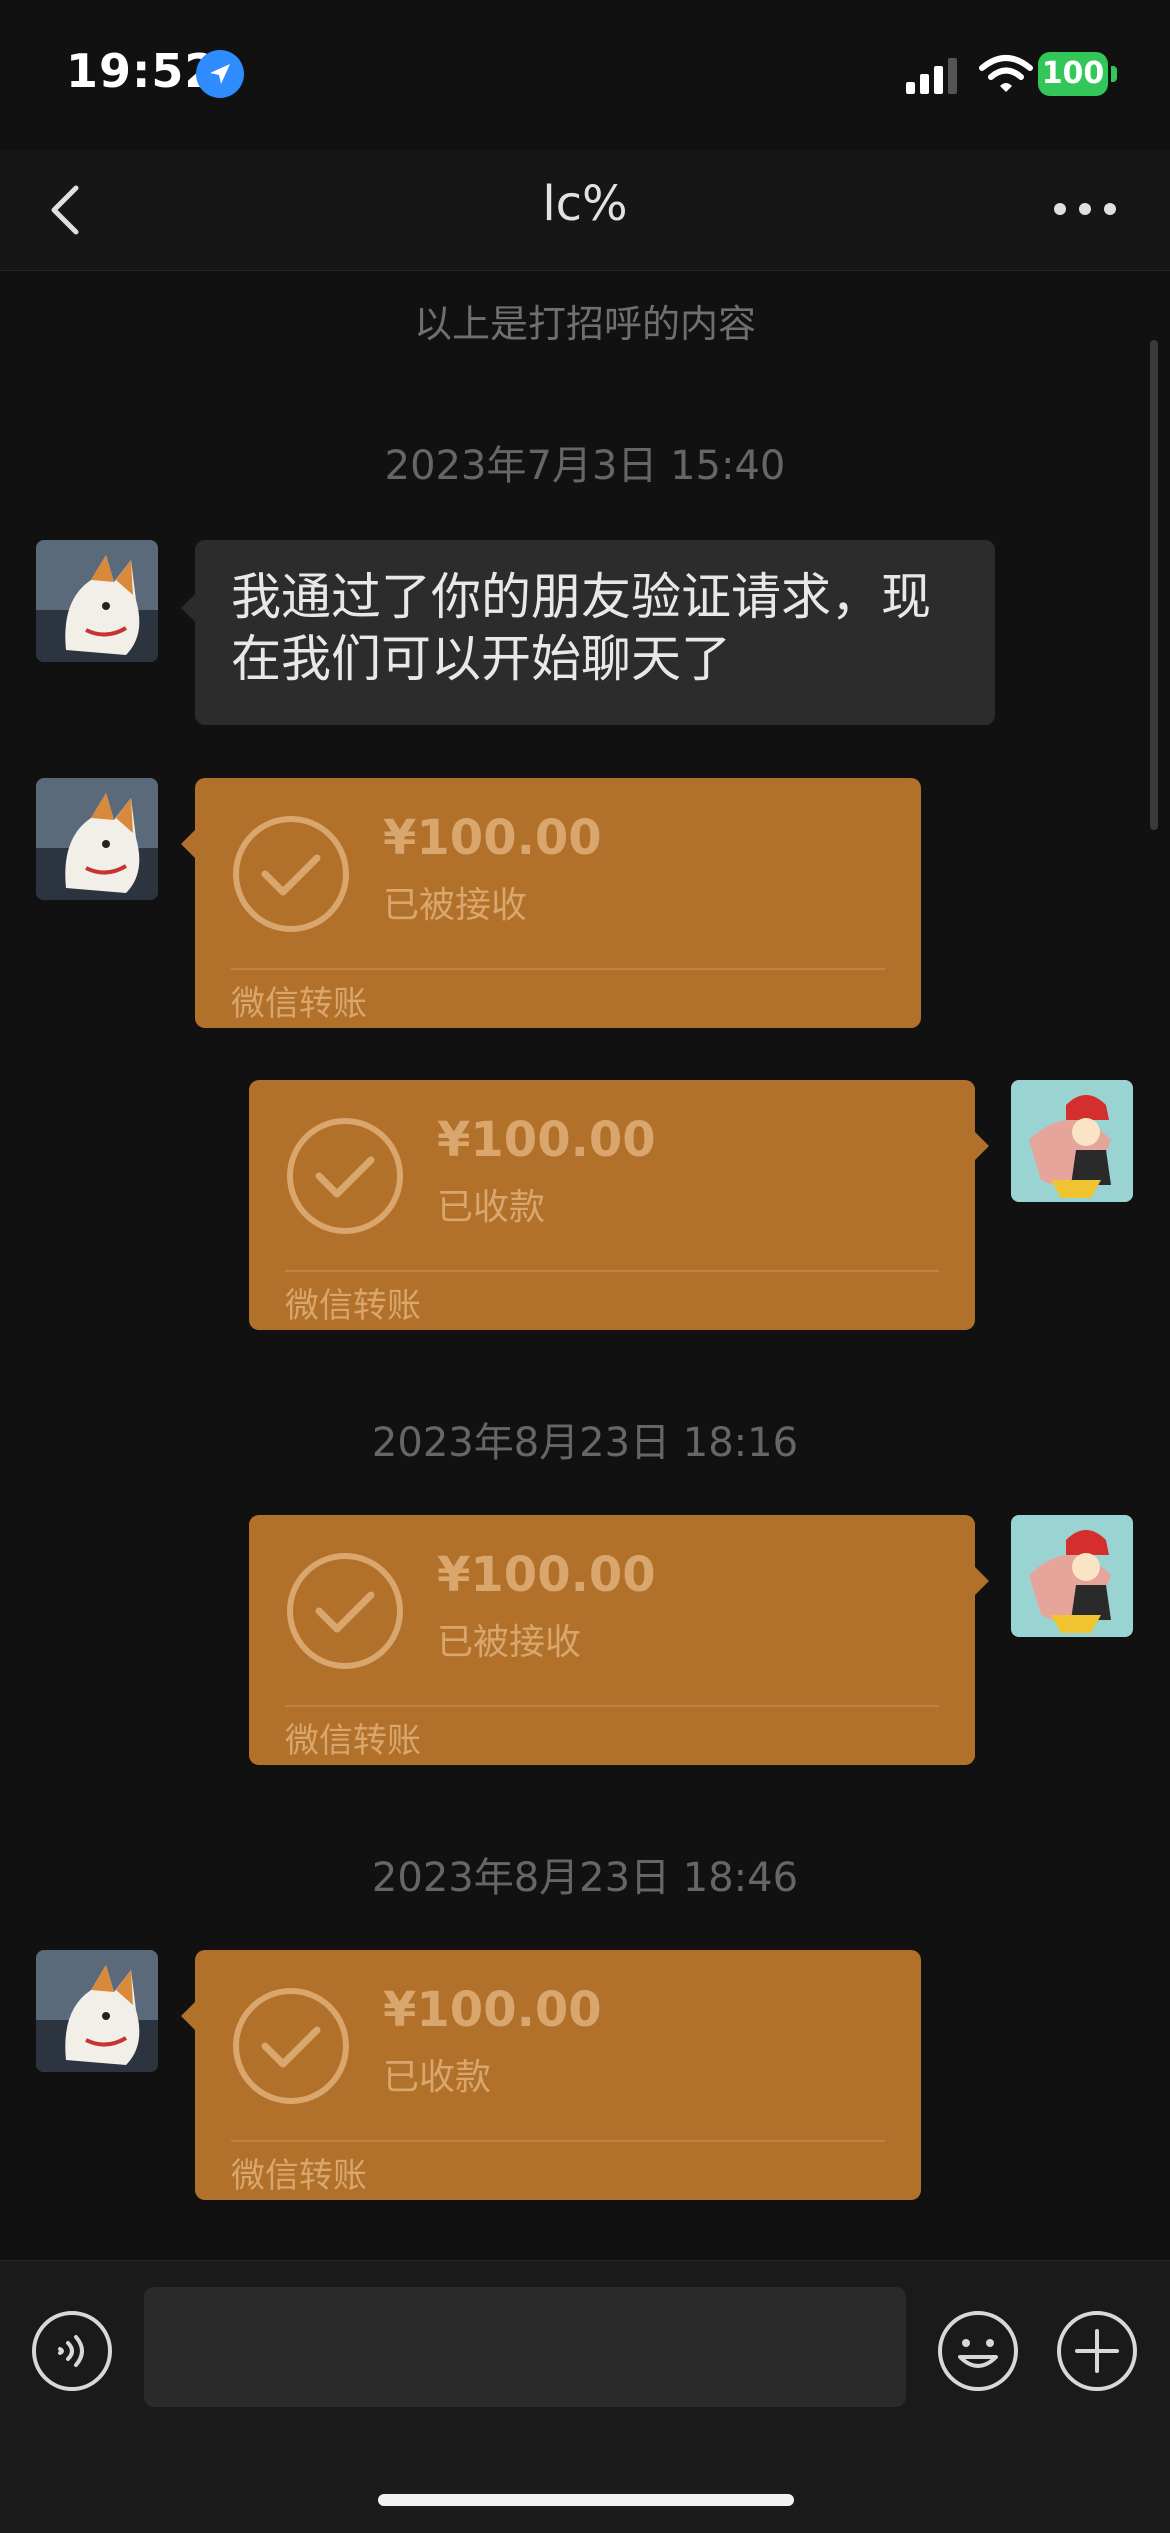 This screenshot has height=2533, width=1170. Describe the element at coordinates (933, 76) in the screenshot. I see `signal-icon` at that location.